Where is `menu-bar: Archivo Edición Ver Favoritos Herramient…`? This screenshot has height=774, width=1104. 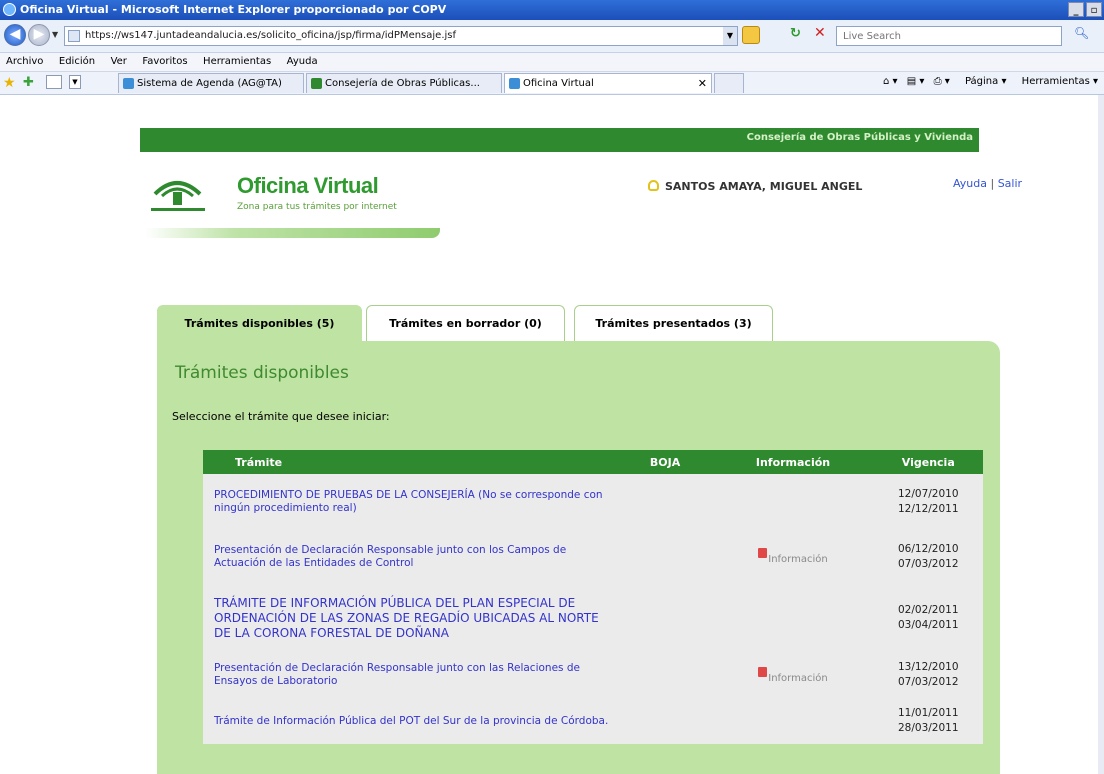
menu-bar: Archivo Edición Ver Favoritos Herramient… is located at coordinates (552, 62).